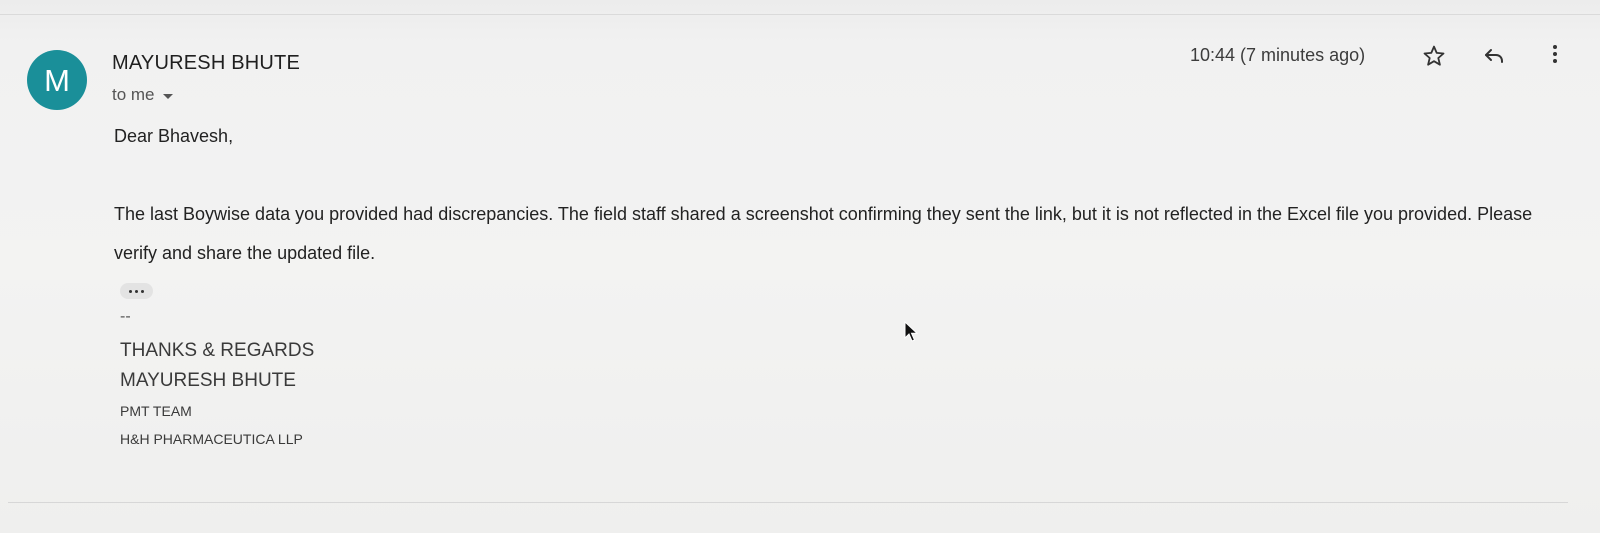 The image size is (1600, 533). What do you see at coordinates (133, 94) in the screenshot?
I see `recipient-label: to me` at bounding box center [133, 94].